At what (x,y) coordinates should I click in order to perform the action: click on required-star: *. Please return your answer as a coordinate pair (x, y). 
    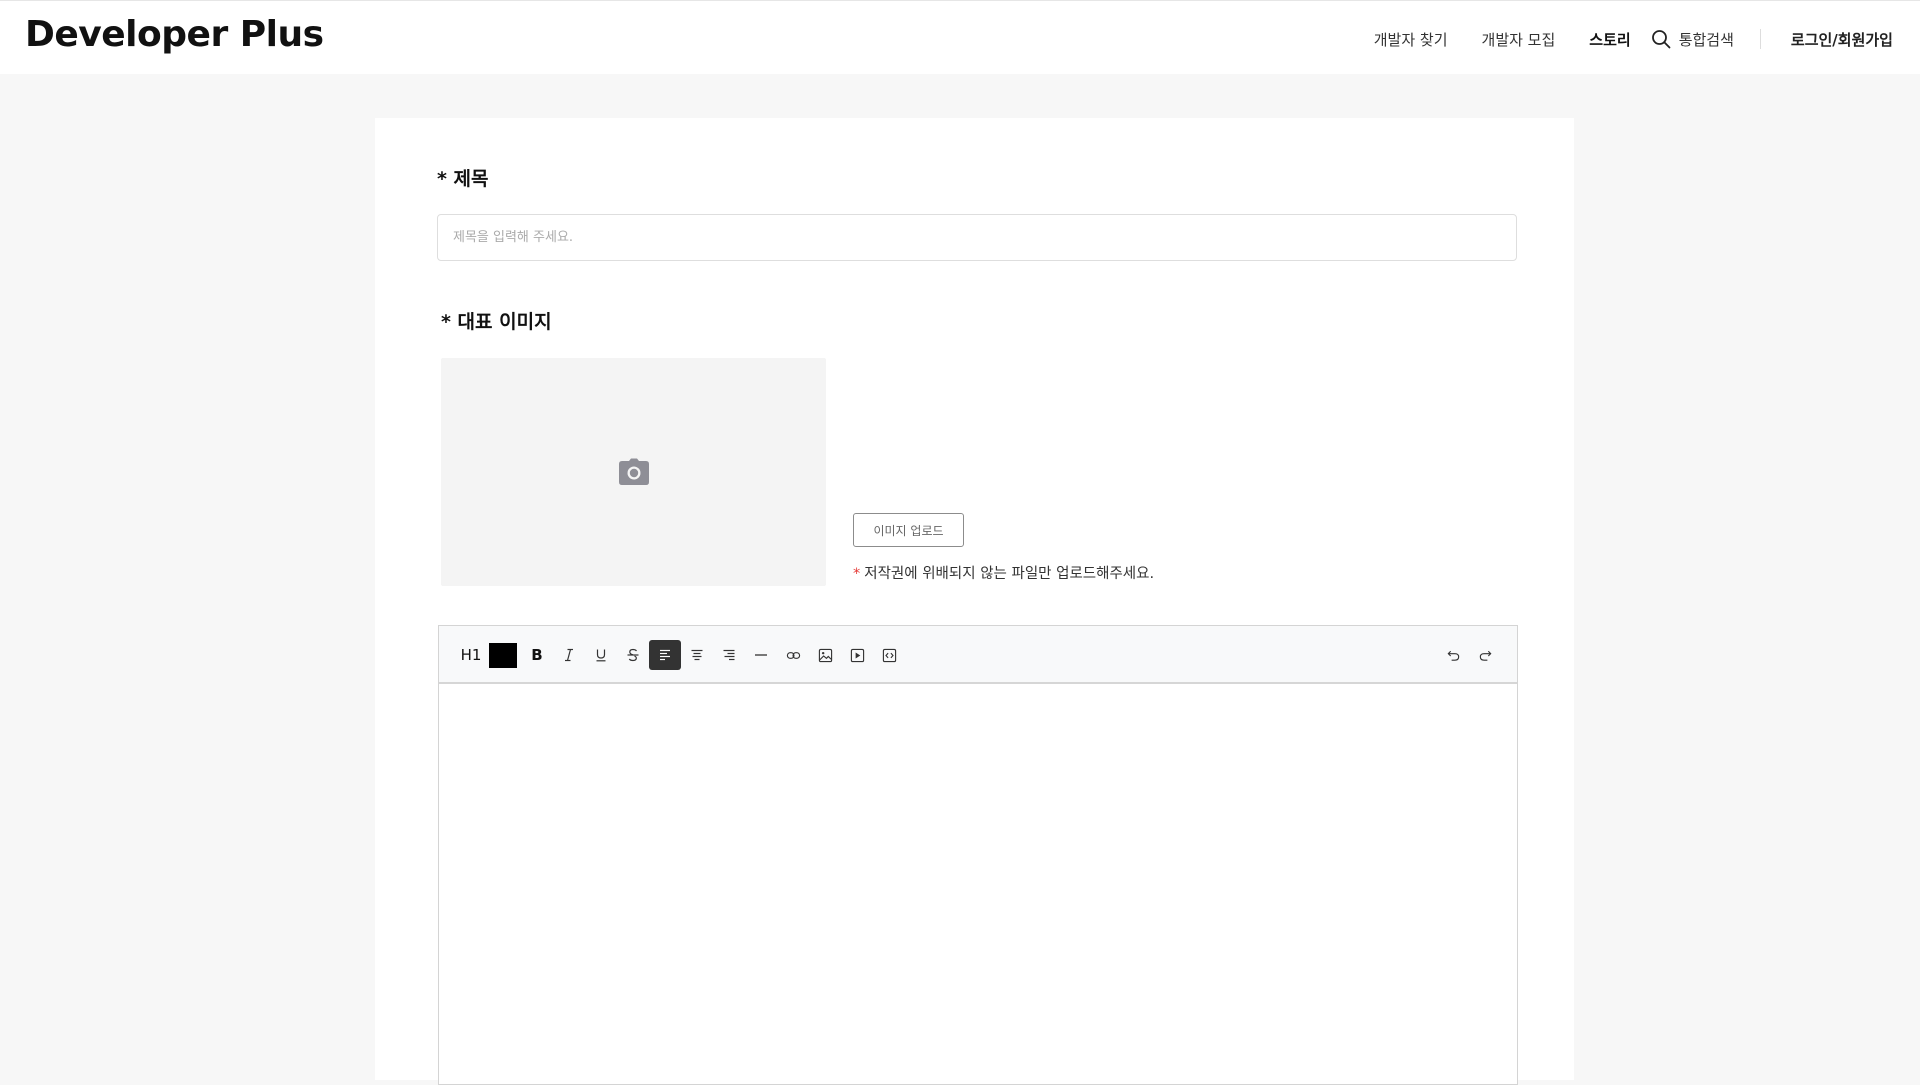
    Looking at the image, I should click on (857, 574).